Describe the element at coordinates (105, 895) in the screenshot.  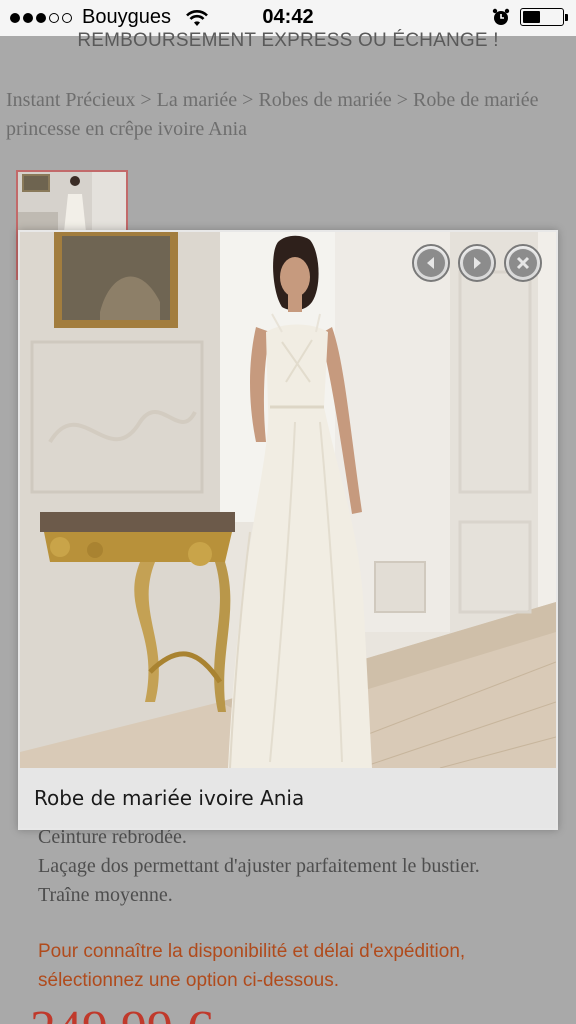
I see `description-line: Traîne moyenne.` at that location.